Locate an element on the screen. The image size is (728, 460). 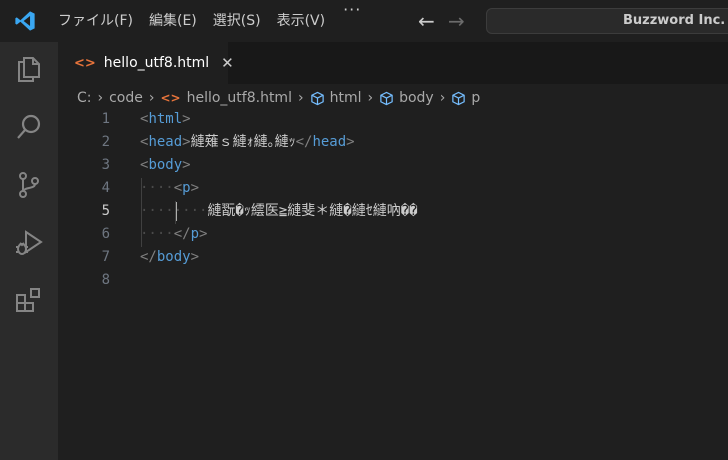
menu-edit: 編集(E) is located at coordinates (173, 21).